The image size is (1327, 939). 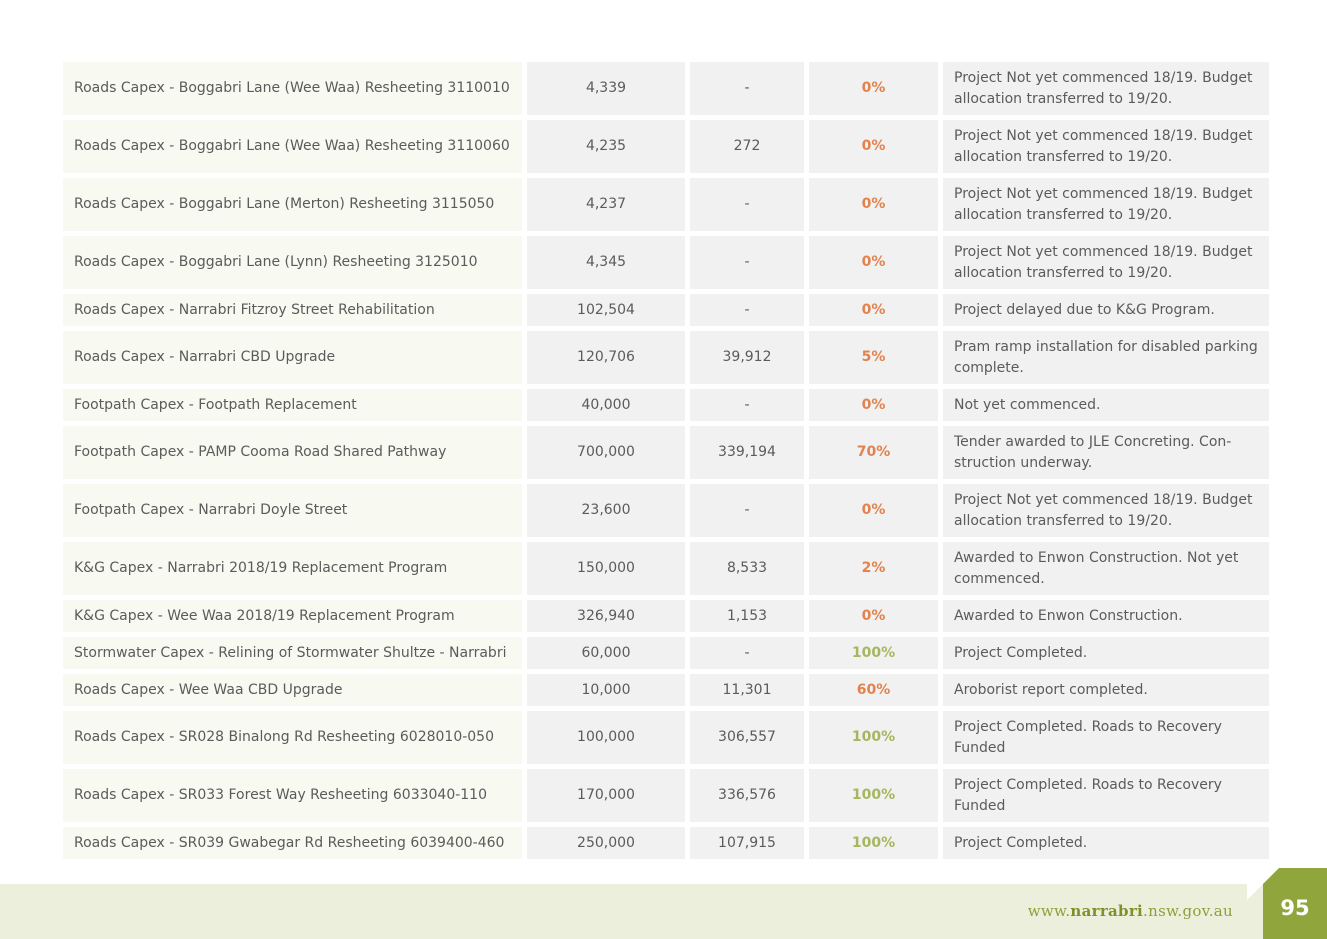 What do you see at coordinates (606, 405) in the screenshot?
I see `budget-cell: 40,000` at bounding box center [606, 405].